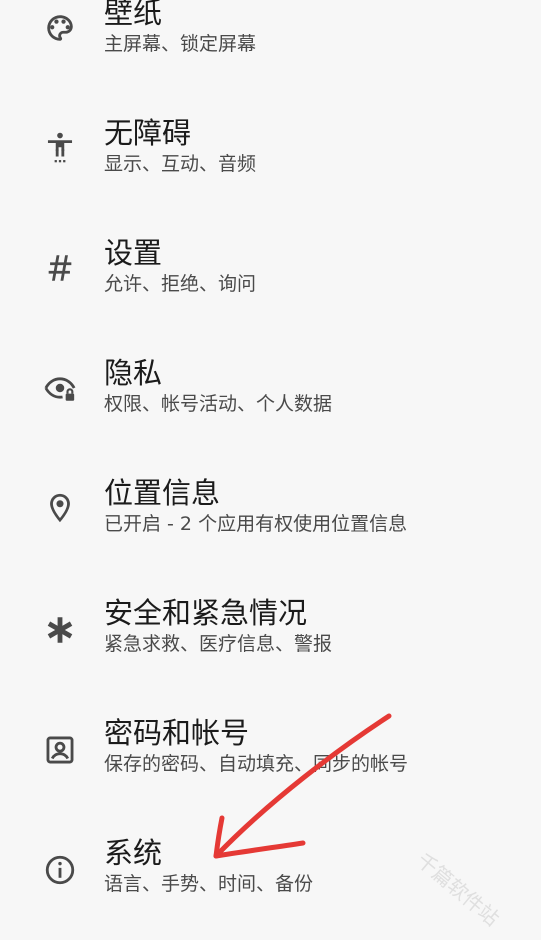 Image resolution: width=541 pixels, height=940 pixels. Describe the element at coordinates (314, 386) in the screenshot. I see `settings-item-text: 隐私 权限、帐号活动、个人数据` at that location.